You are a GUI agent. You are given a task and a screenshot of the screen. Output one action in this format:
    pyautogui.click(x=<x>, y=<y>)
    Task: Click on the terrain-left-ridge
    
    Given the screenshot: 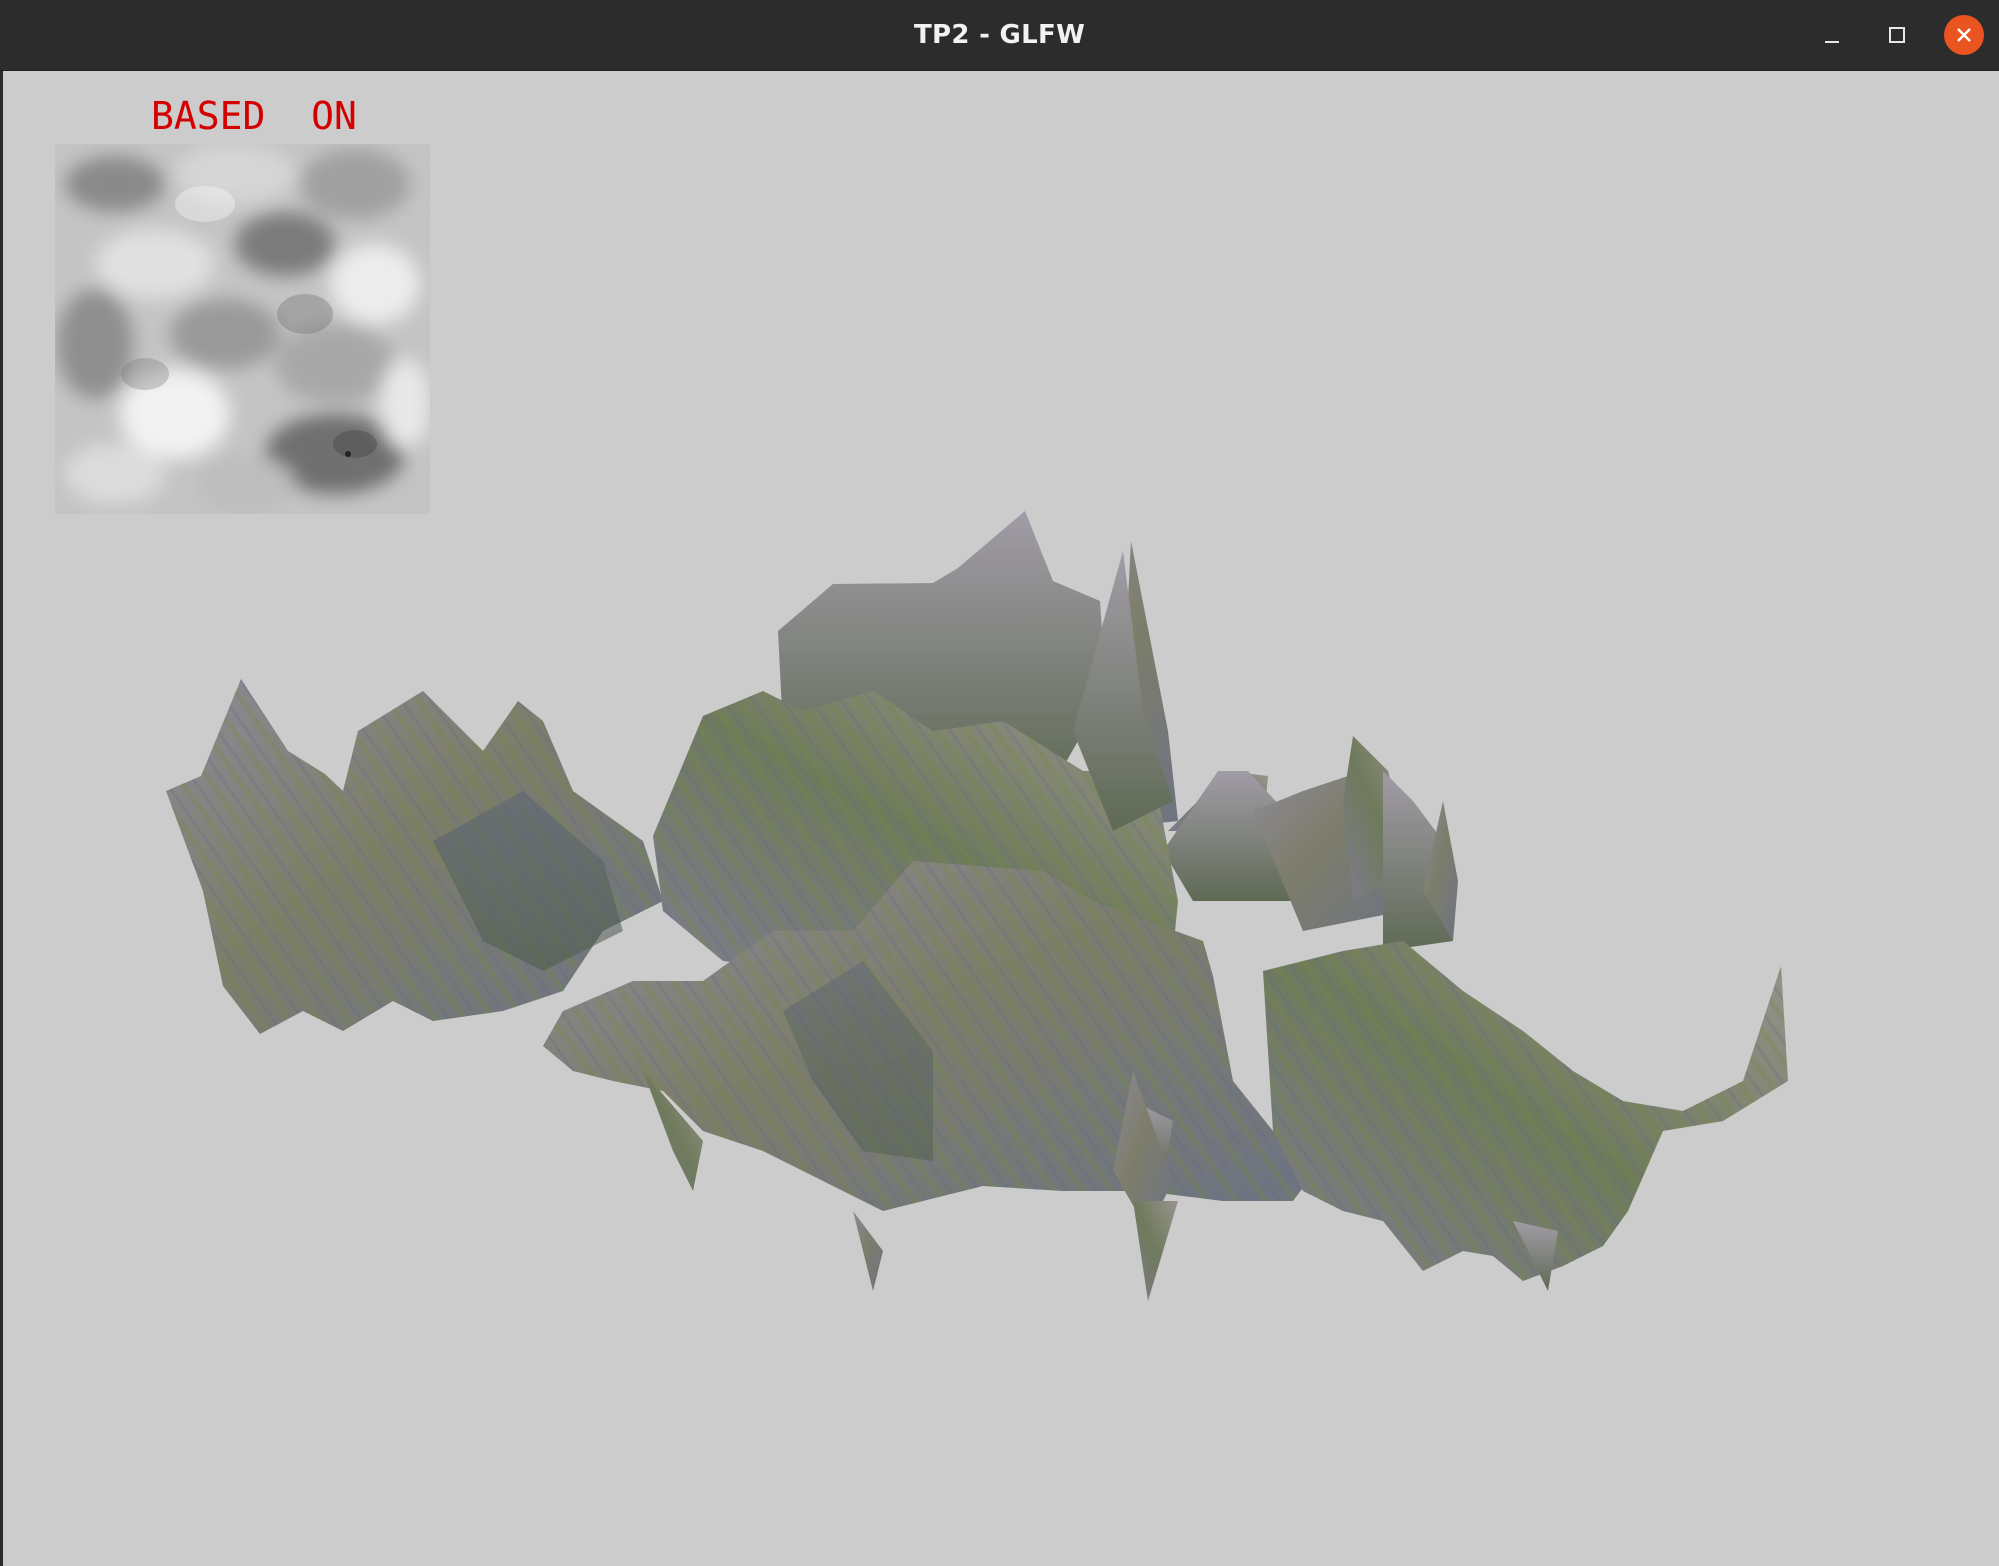 What is the action you would take?
    pyautogui.click(x=414, y=856)
    